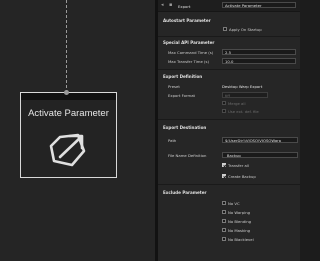  I want to click on no-blacklevel-label: No Blacklevel, so click(241, 239).